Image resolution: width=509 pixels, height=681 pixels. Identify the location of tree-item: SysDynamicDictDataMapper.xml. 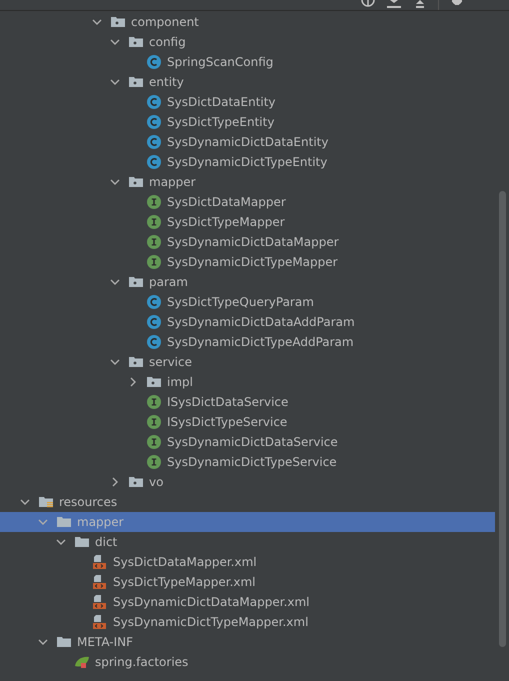
(247, 602).